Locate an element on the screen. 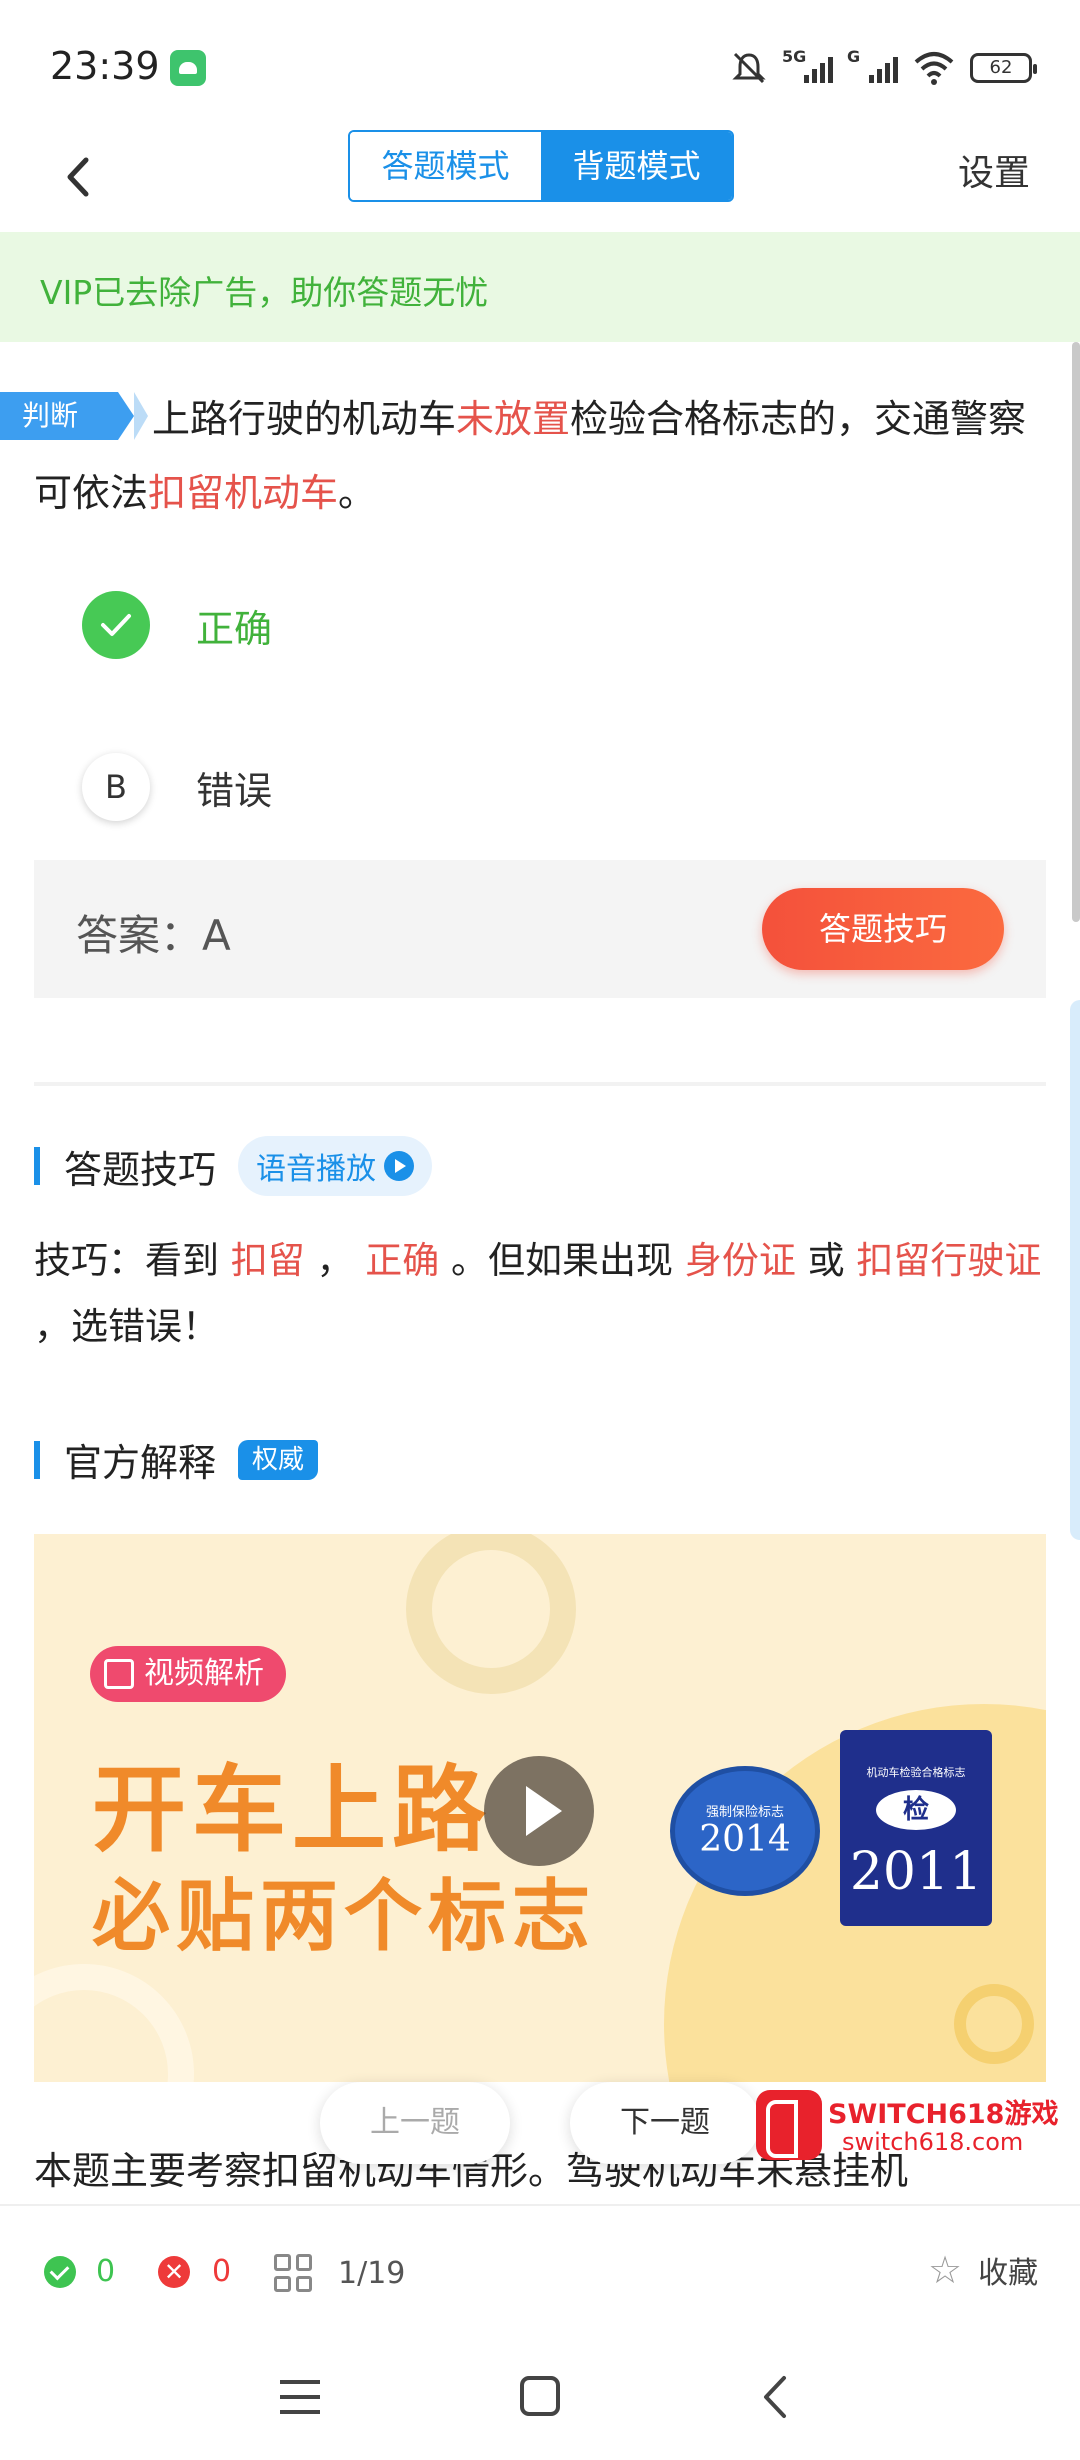  network-type-label: 5G is located at coordinates (794, 56).